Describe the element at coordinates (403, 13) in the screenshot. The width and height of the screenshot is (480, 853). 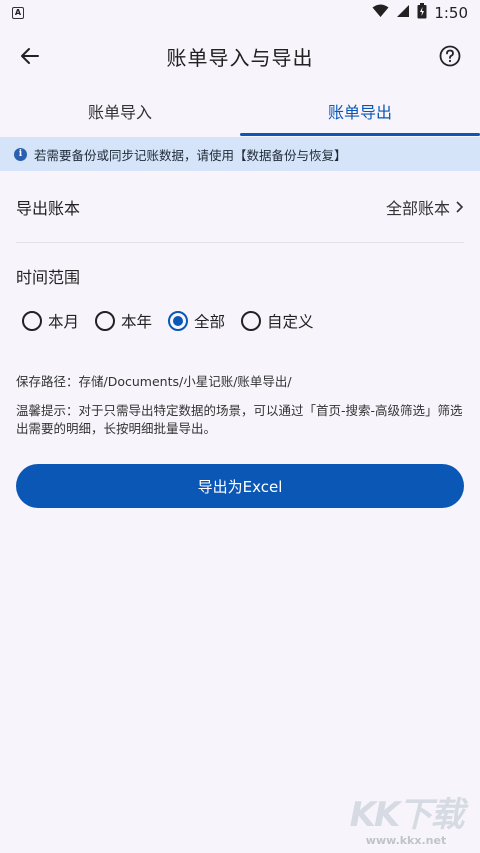
I see `signal-icon` at that location.